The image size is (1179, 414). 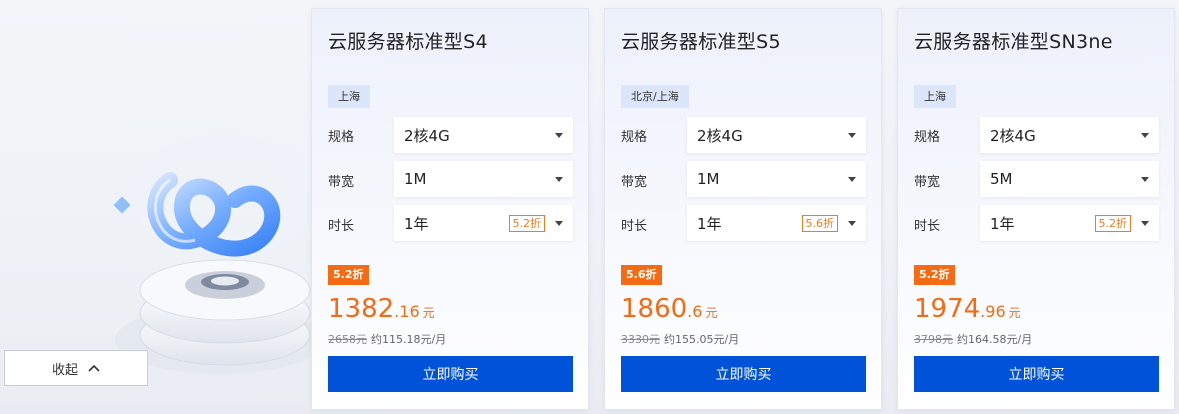 What do you see at coordinates (654, 309) in the screenshot?
I see `price-integer: 1860` at bounding box center [654, 309].